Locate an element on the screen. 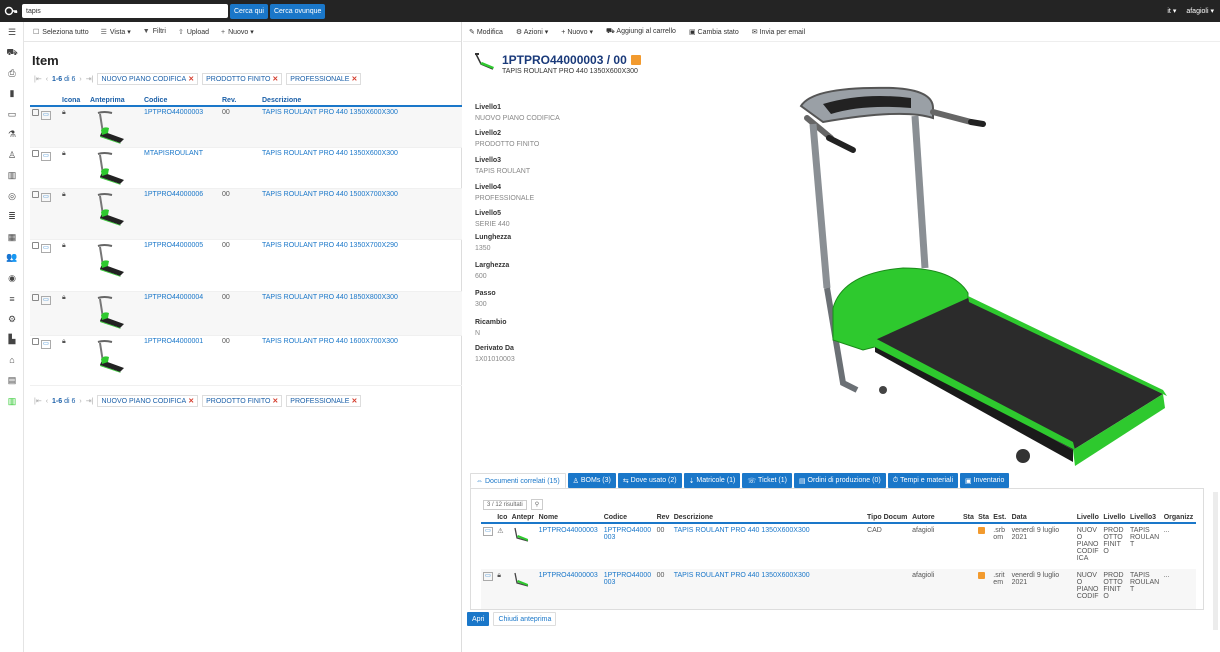  column-header-description: Descrizione is located at coordinates (361, 101).